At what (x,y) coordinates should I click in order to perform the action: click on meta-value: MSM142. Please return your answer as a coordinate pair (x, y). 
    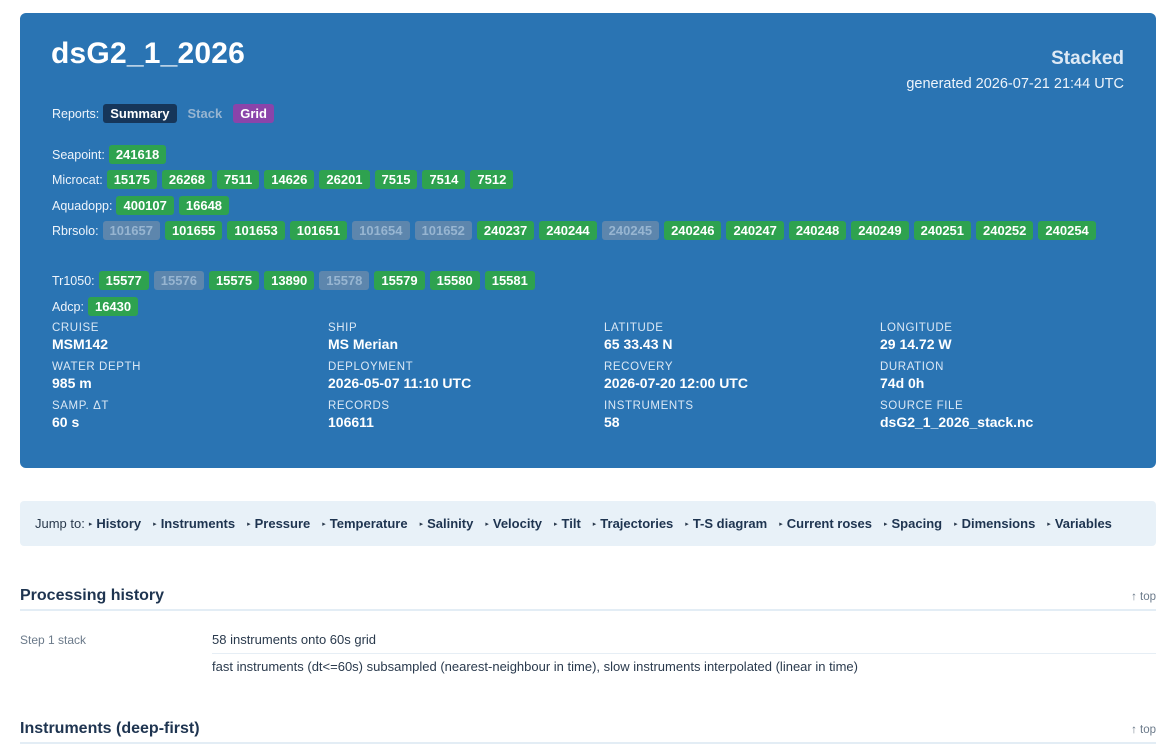
    Looking at the image, I should click on (80, 344).